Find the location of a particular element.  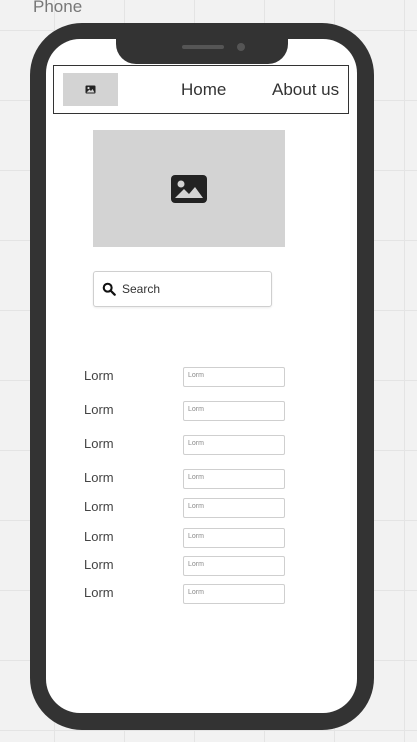

front-camera is located at coordinates (241, 47).